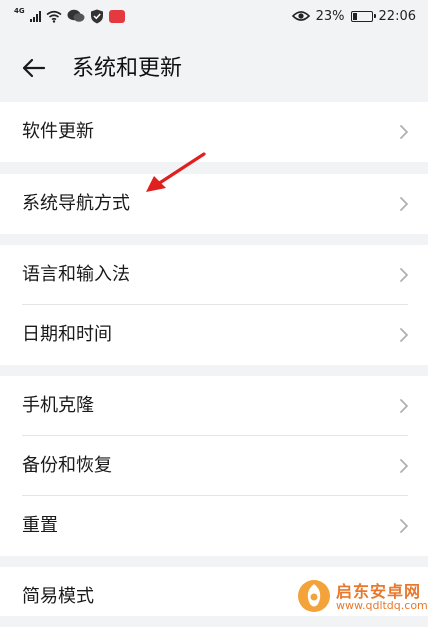  I want to click on menu-item-system-navigation: 系统导航方式, so click(214, 204).